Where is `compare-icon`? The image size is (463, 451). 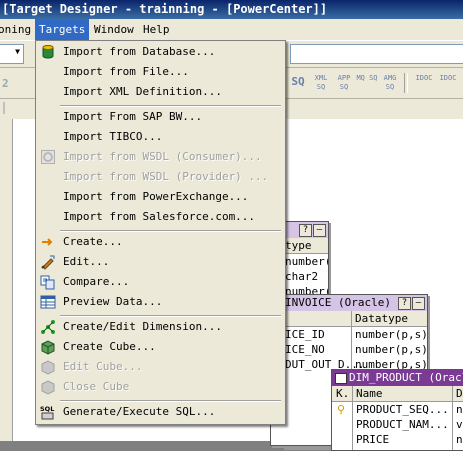 compare-icon is located at coordinates (47, 282).